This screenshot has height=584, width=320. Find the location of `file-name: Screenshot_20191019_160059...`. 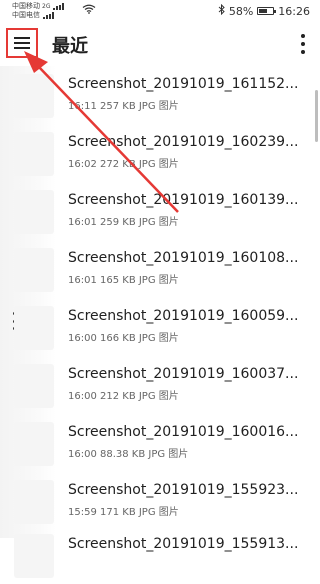

file-name: Screenshot_20191019_160059... is located at coordinates (183, 316).